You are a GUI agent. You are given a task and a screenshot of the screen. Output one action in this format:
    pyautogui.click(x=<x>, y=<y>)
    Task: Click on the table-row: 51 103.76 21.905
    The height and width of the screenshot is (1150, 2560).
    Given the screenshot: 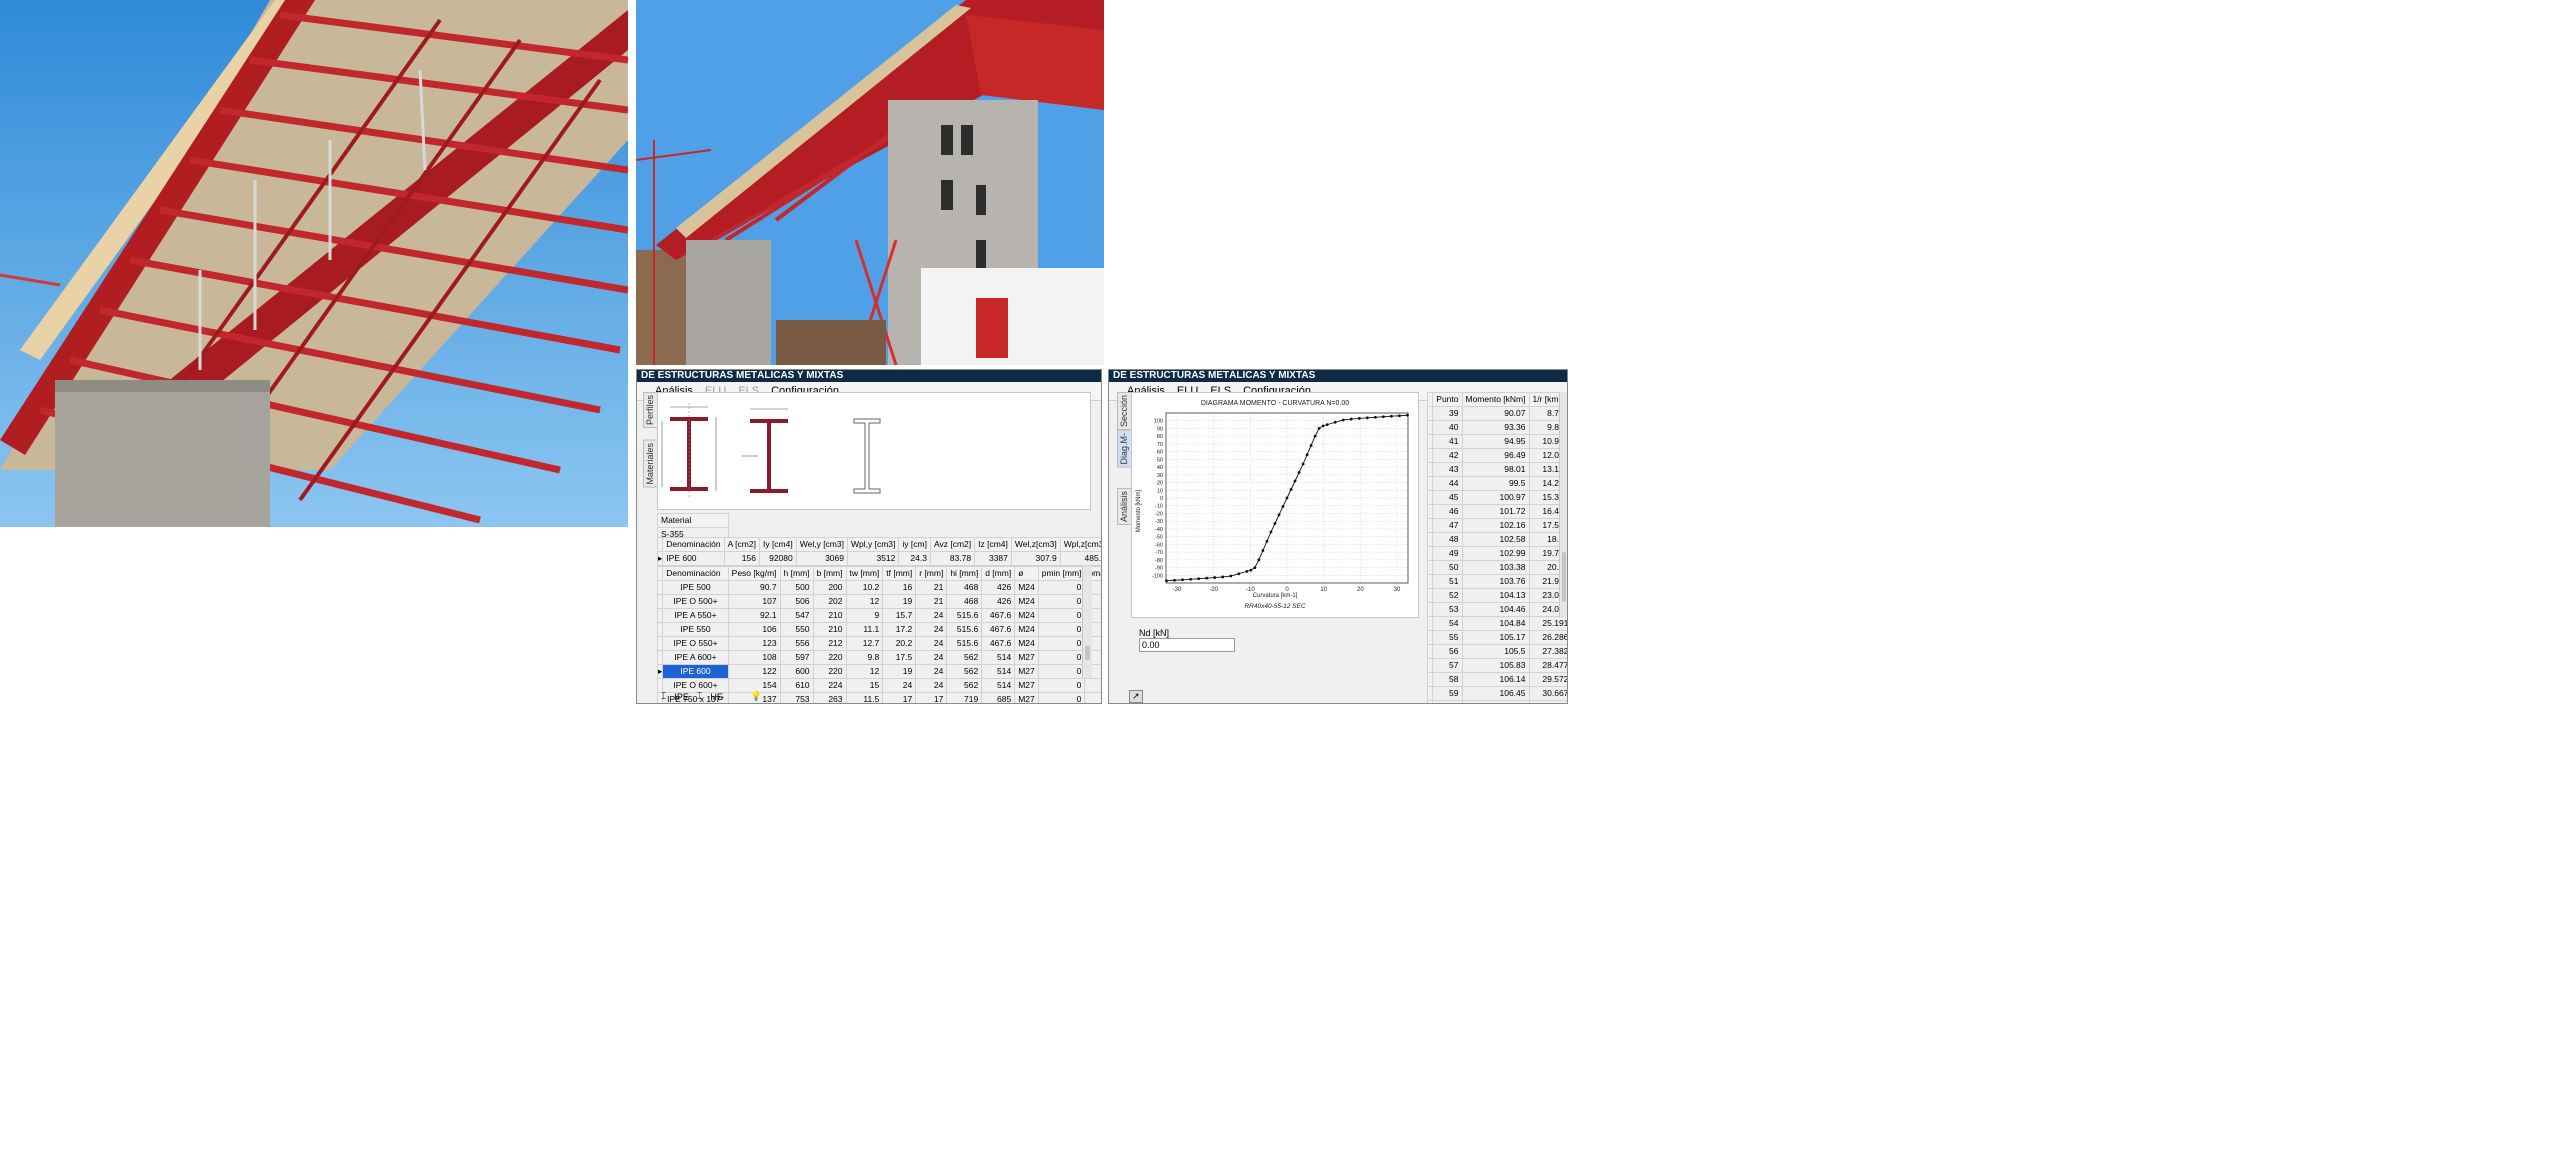 What is the action you would take?
    pyautogui.click(x=1496, y=581)
    